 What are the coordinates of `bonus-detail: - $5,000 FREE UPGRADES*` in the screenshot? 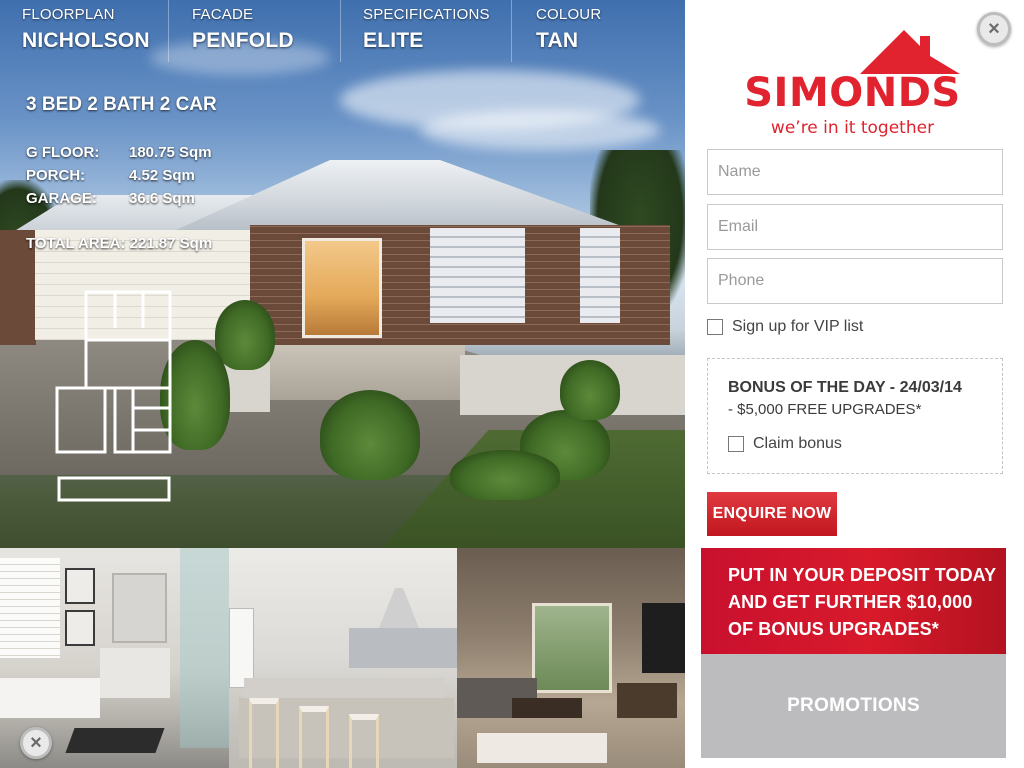 It's located at (825, 409).